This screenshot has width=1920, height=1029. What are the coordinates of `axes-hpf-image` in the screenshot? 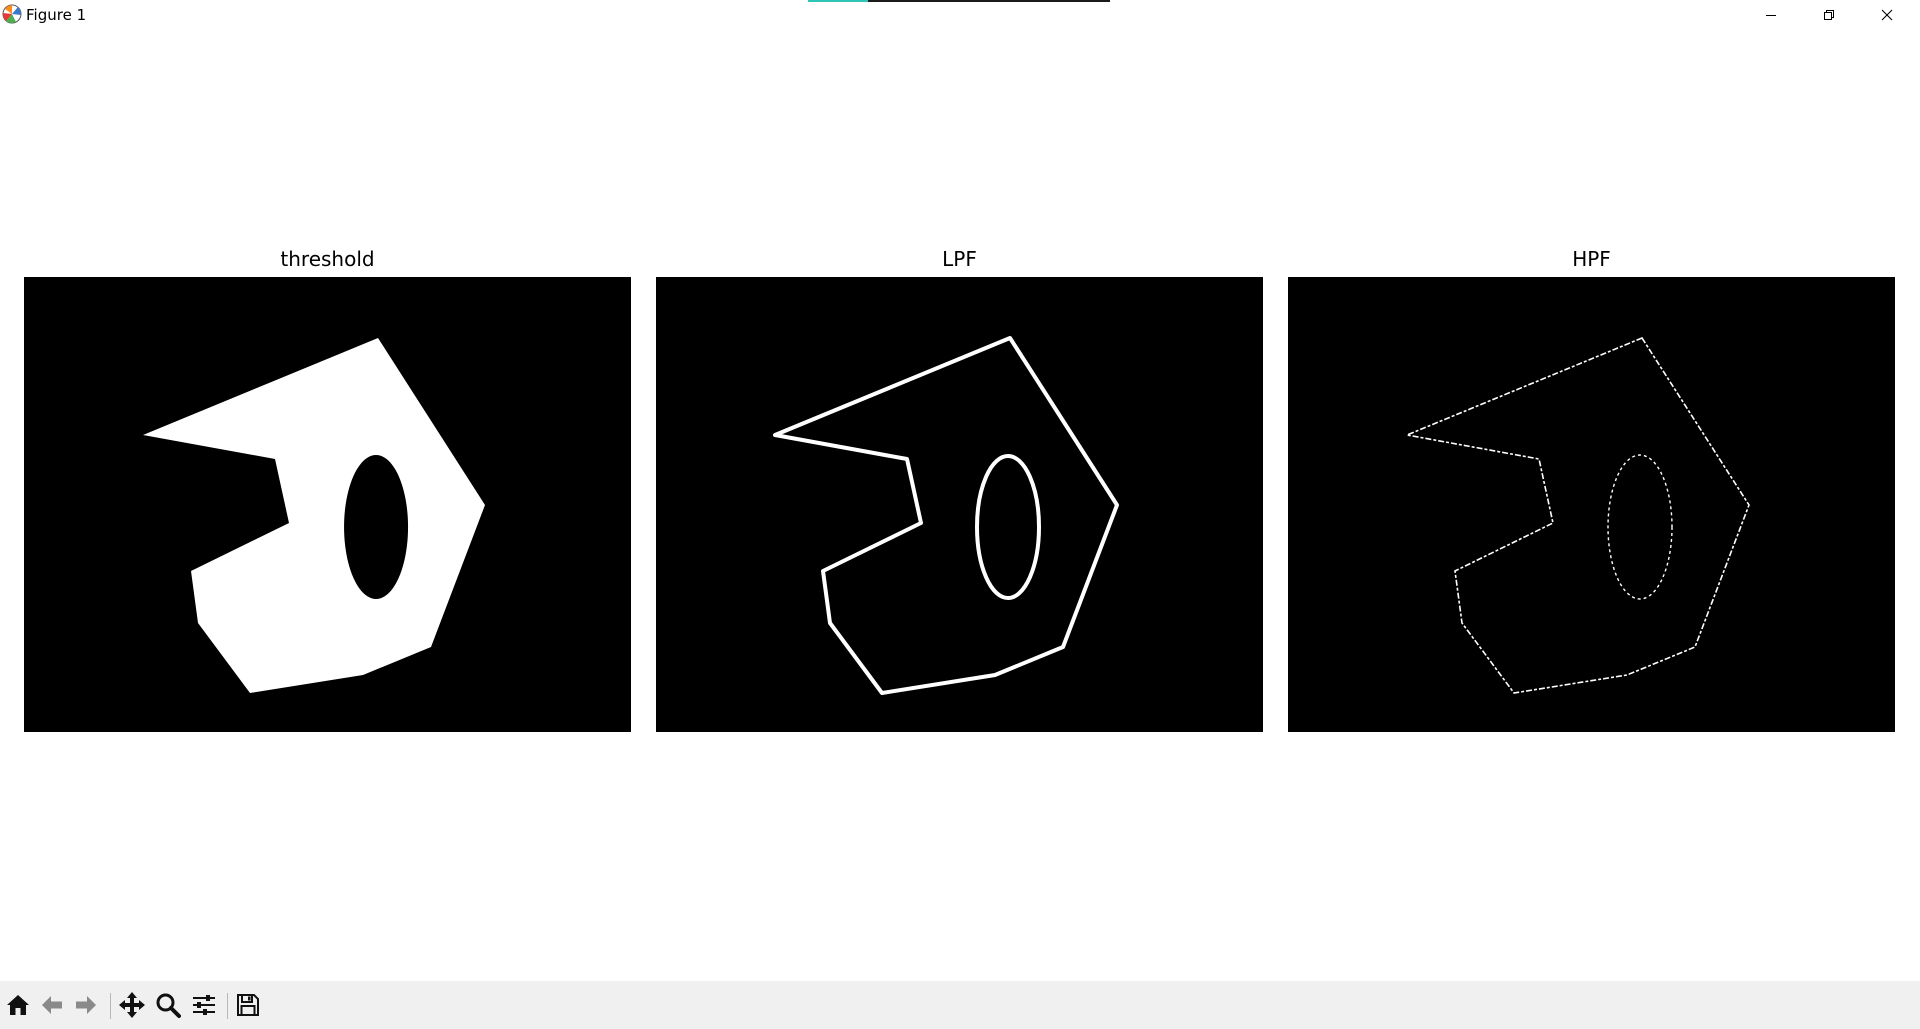 It's located at (1591, 504).